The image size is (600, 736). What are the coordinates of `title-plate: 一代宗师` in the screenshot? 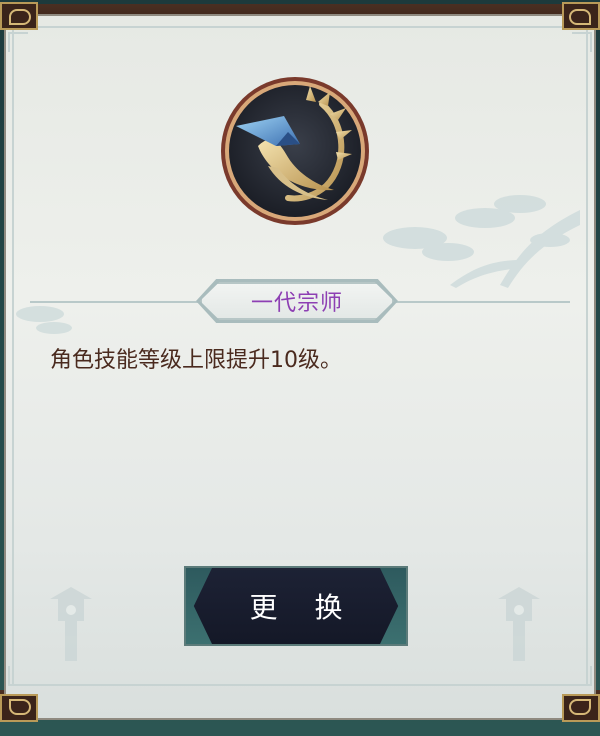 It's located at (297, 301).